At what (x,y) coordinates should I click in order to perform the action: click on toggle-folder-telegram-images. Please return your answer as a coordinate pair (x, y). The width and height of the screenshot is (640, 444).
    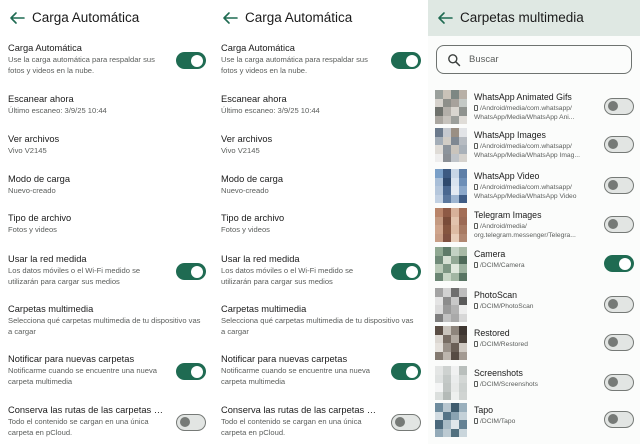
    Looking at the image, I should click on (619, 224).